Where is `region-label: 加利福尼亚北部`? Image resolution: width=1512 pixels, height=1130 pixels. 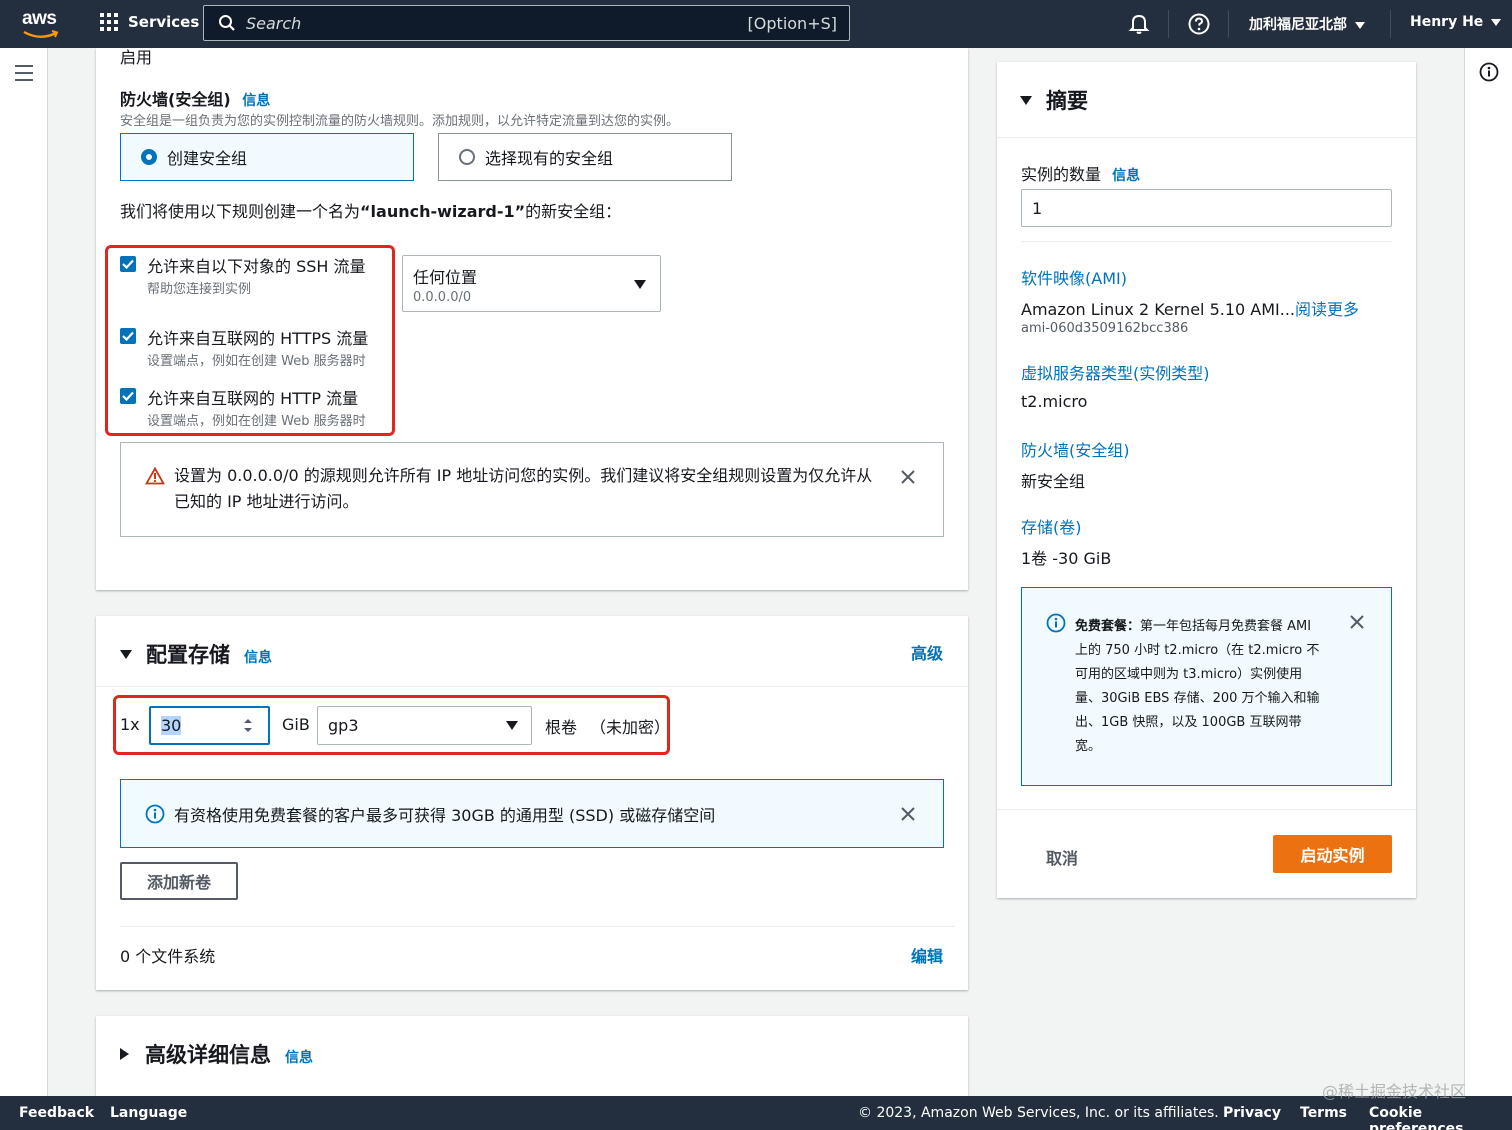 region-label: 加利福尼亚北部 is located at coordinates (1298, 25).